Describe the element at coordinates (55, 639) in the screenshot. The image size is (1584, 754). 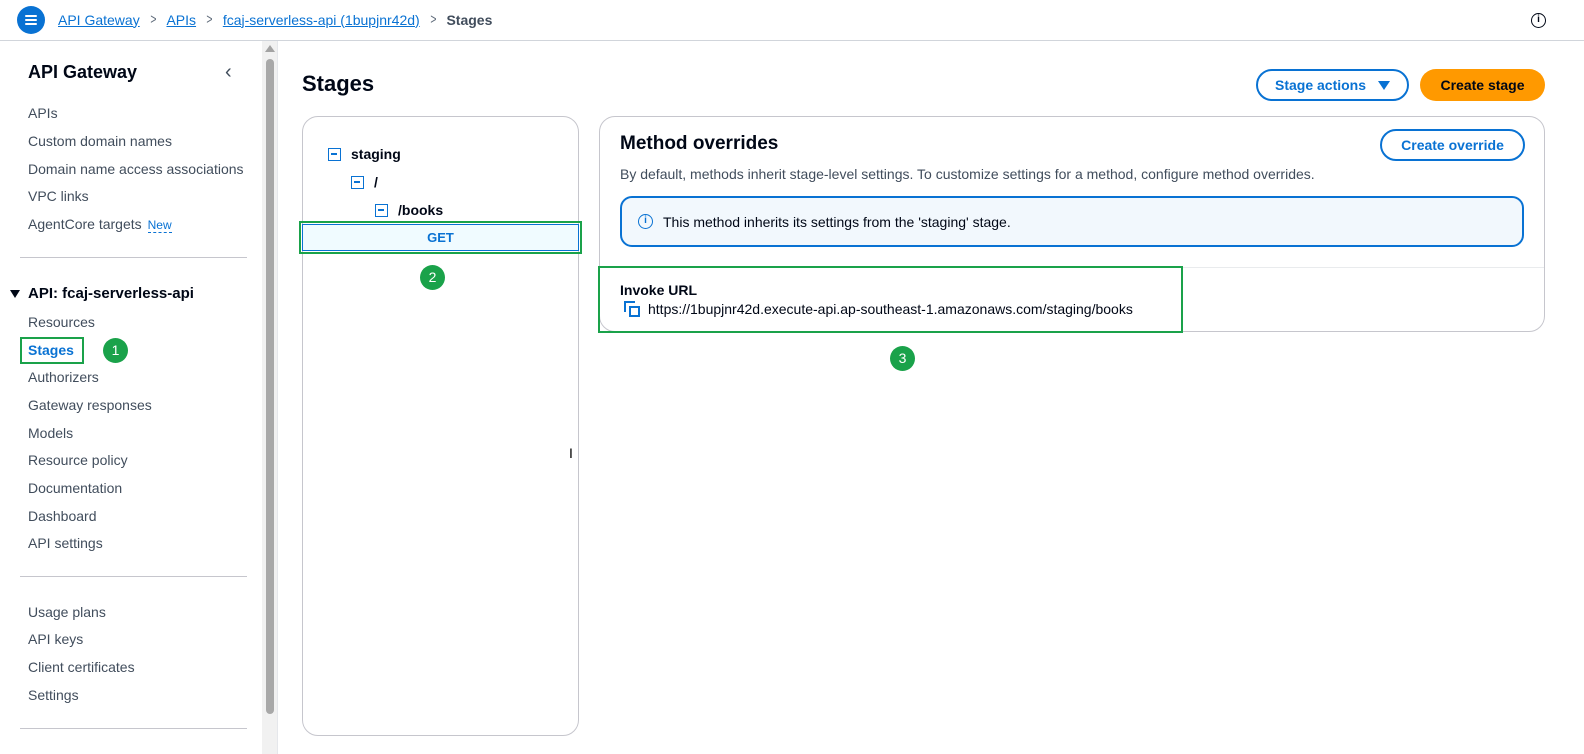
I see `sidebar-item-api-keys: API keys` at that location.